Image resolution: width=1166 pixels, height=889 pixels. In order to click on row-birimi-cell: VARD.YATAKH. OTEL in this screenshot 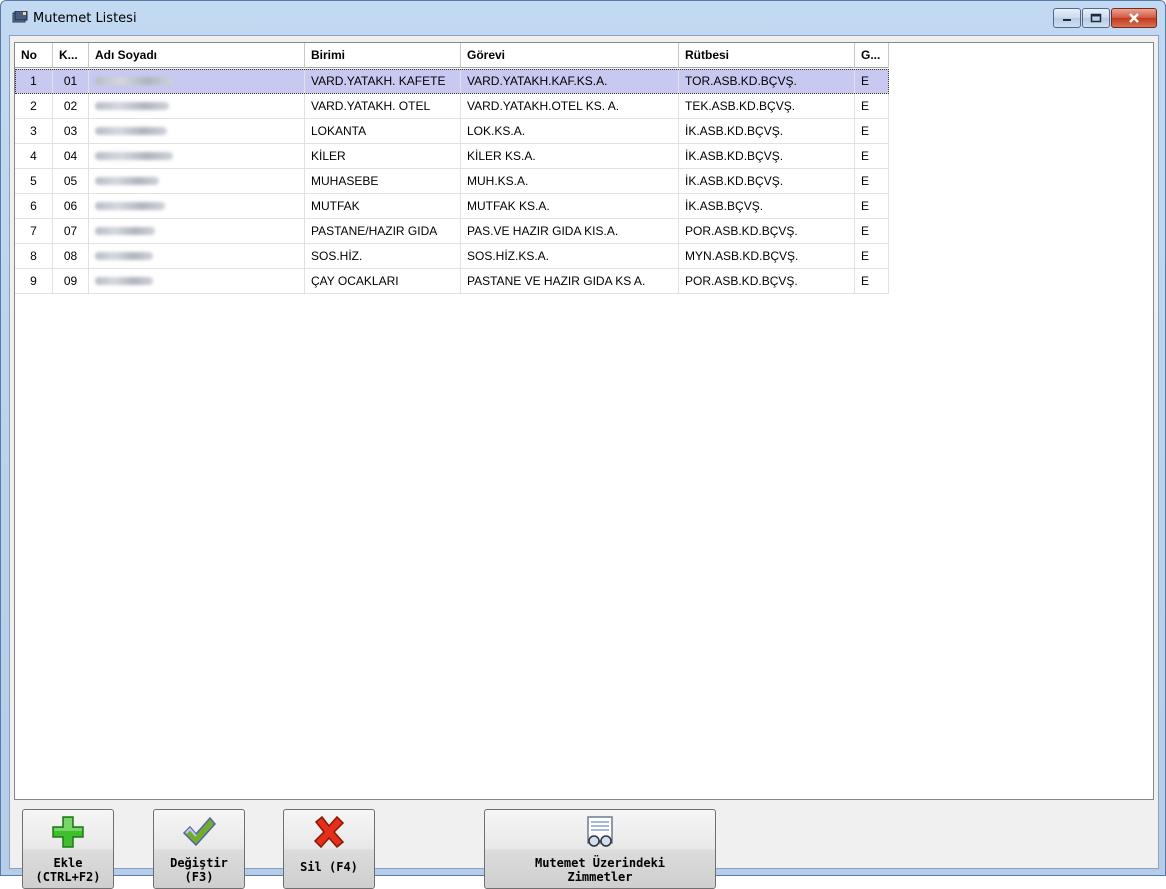, I will do `click(383, 106)`.